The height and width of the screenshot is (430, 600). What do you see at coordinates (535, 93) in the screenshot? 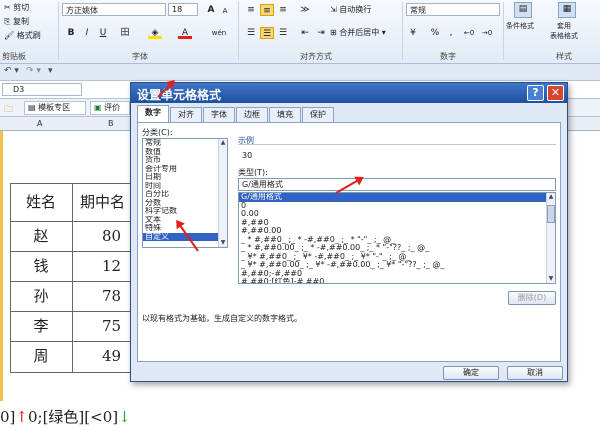
I see `help-button: ?` at bounding box center [535, 93].